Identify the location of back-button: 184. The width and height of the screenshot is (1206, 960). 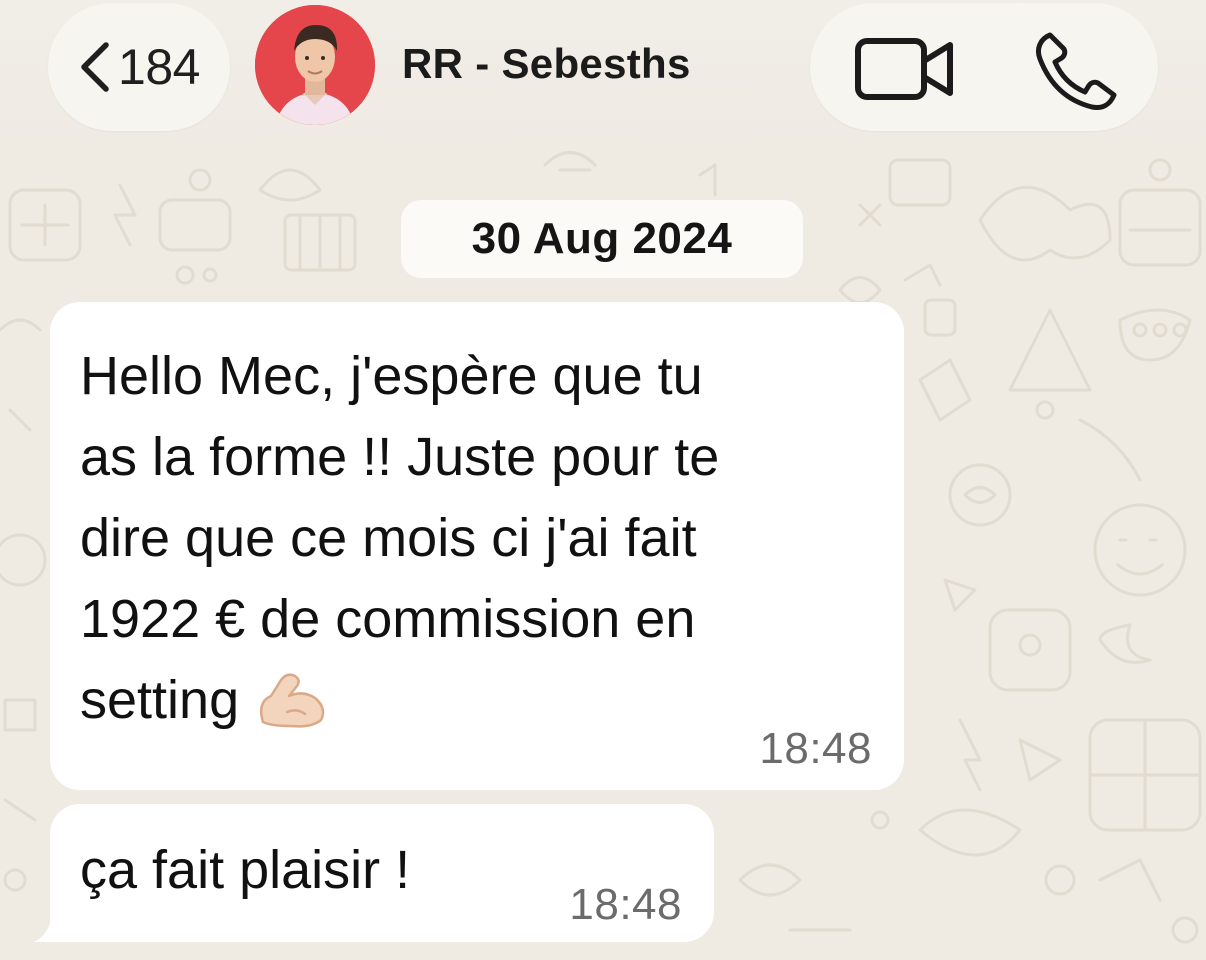
(139, 67).